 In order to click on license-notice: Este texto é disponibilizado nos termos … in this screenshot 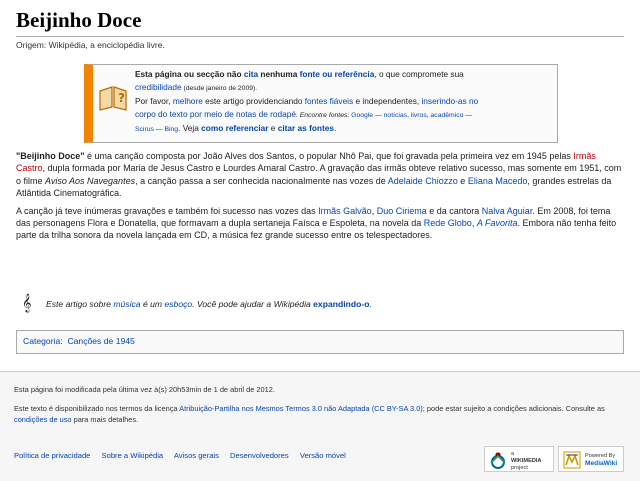, I will do `click(320, 414)`.